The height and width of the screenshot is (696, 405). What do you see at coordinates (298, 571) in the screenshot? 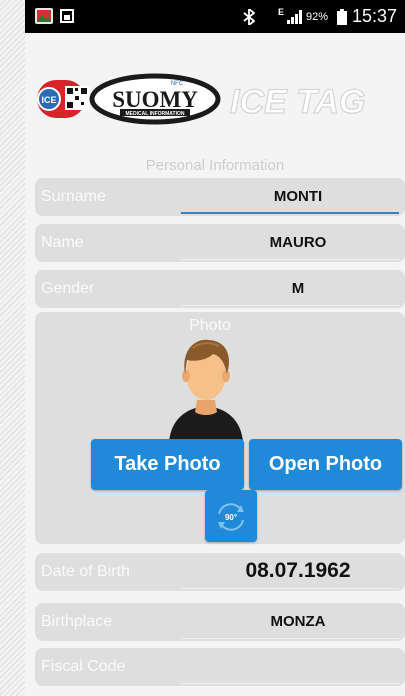
I see `dob-field: 08.07.1962` at bounding box center [298, 571].